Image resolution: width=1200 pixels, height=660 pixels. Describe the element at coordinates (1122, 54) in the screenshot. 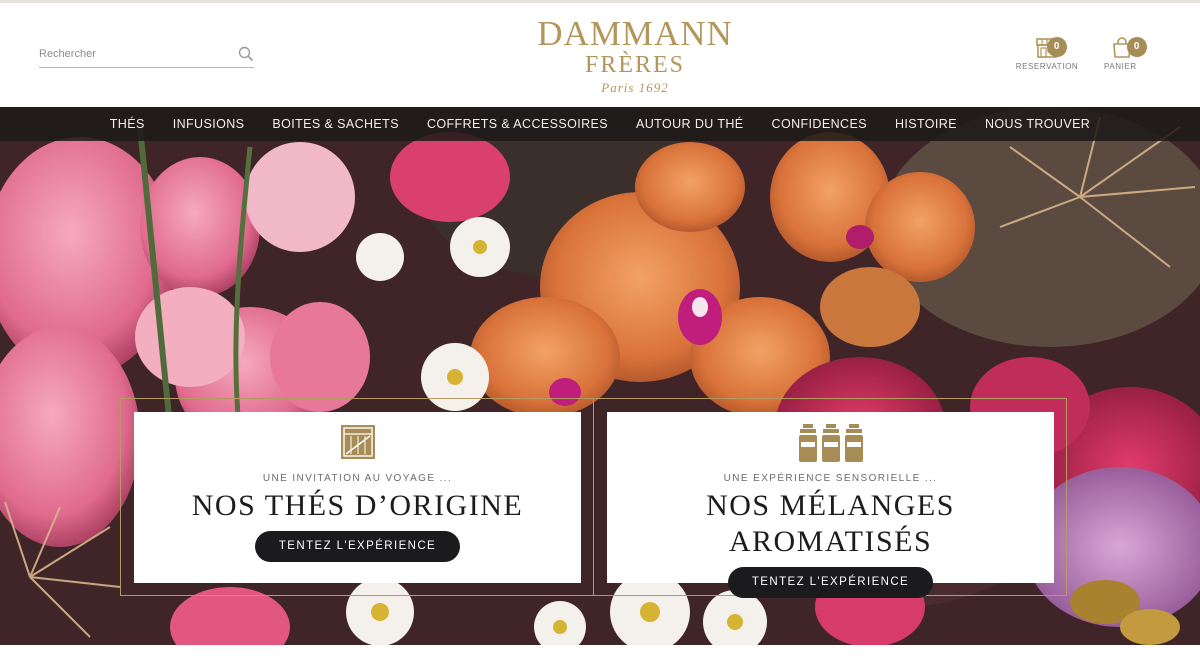

I see `cart-button: 0 PANIER` at that location.